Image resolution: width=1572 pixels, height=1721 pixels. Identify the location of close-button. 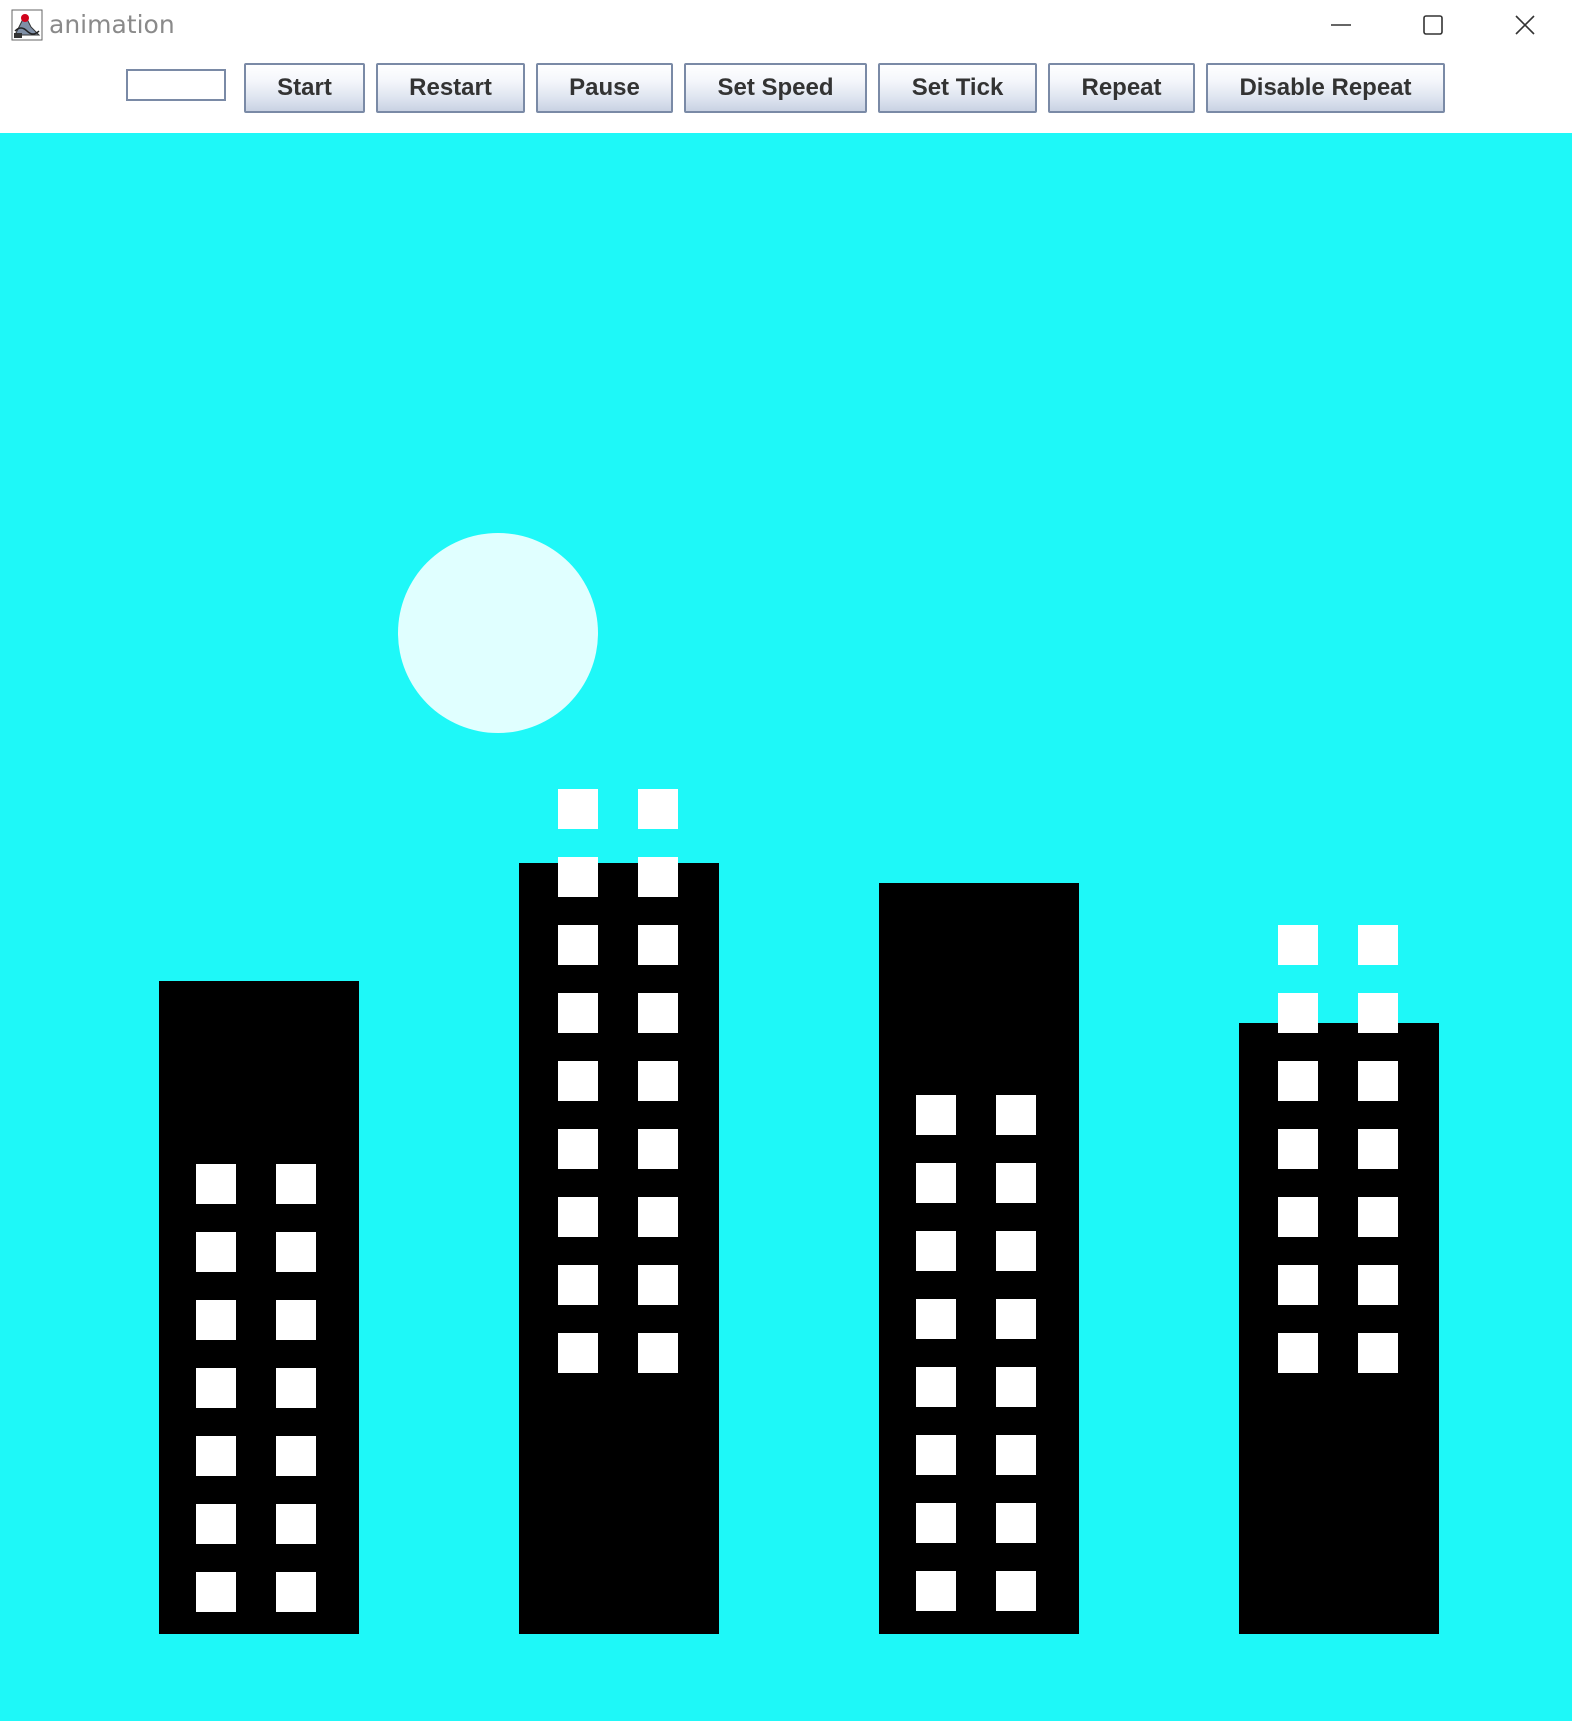
(1525, 25).